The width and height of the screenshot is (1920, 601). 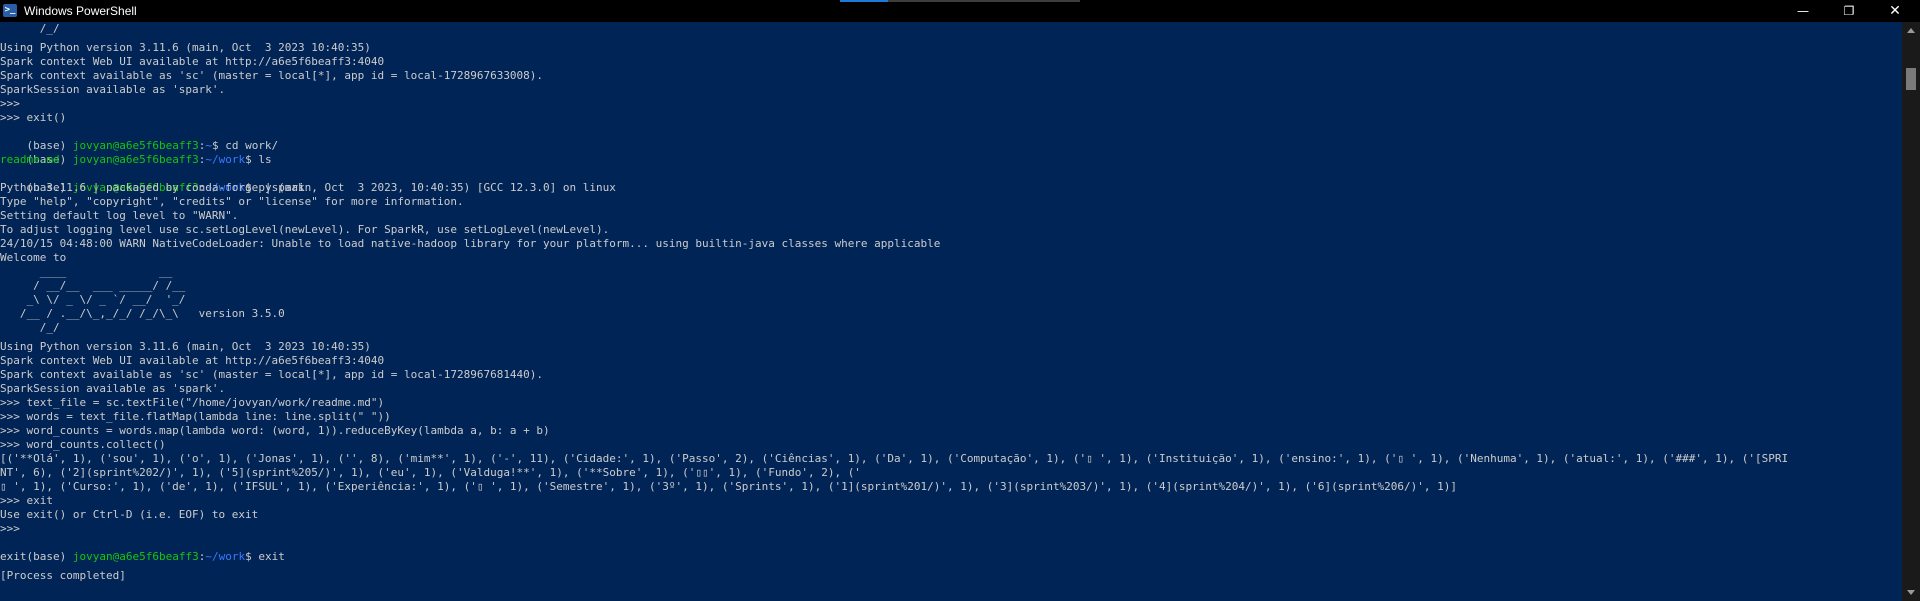 I want to click on maximize-button: ❐, so click(x=1849, y=11).